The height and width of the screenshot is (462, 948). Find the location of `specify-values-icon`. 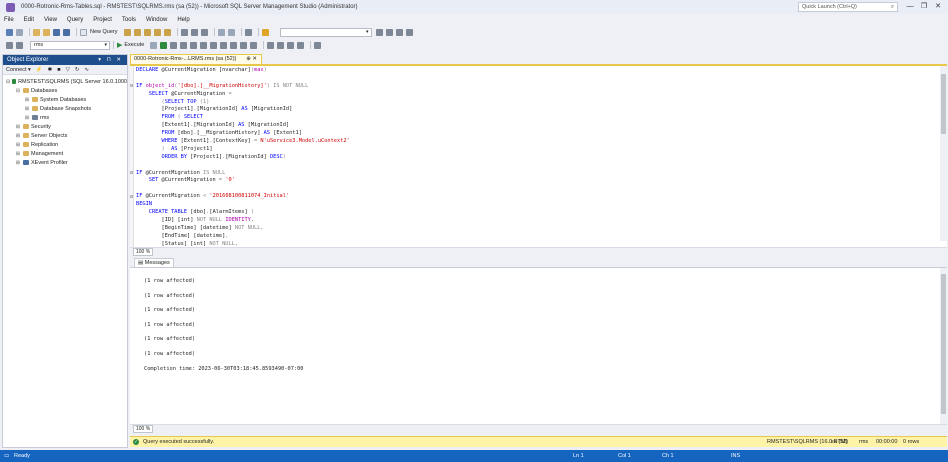

specify-values-icon is located at coordinates (318, 45).